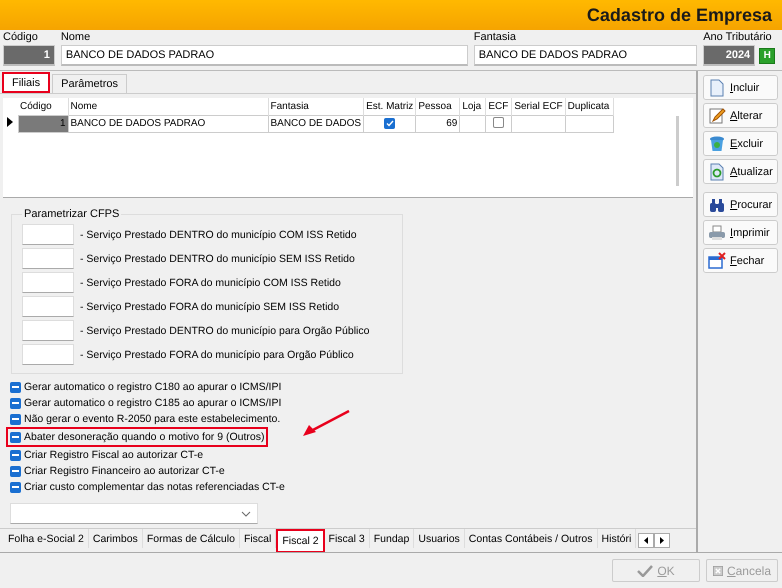 The width and height of the screenshot is (782, 588). I want to click on field-label: Nome, so click(76, 38).